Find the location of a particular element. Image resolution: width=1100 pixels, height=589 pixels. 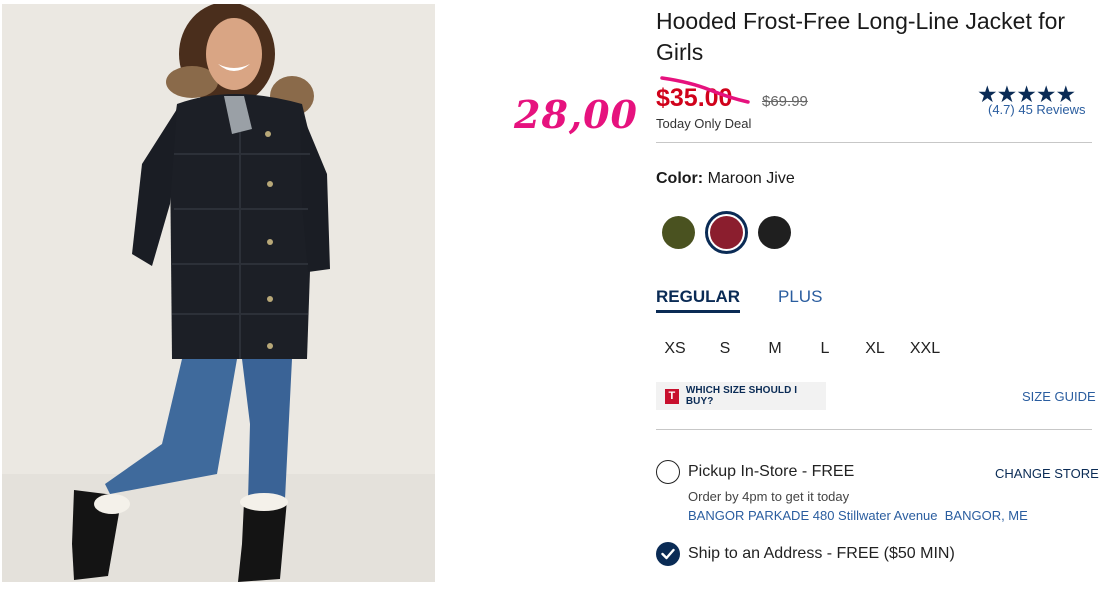

ship-label: Ship to an Address - FREE ($50 MIN) is located at coordinates (821, 554).